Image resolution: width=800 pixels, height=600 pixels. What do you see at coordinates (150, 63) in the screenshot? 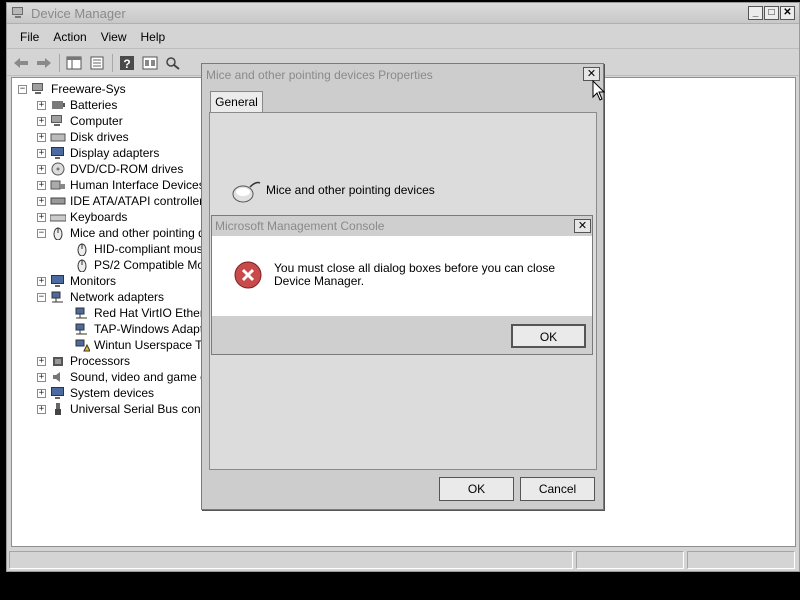
I see `view-icon` at bounding box center [150, 63].